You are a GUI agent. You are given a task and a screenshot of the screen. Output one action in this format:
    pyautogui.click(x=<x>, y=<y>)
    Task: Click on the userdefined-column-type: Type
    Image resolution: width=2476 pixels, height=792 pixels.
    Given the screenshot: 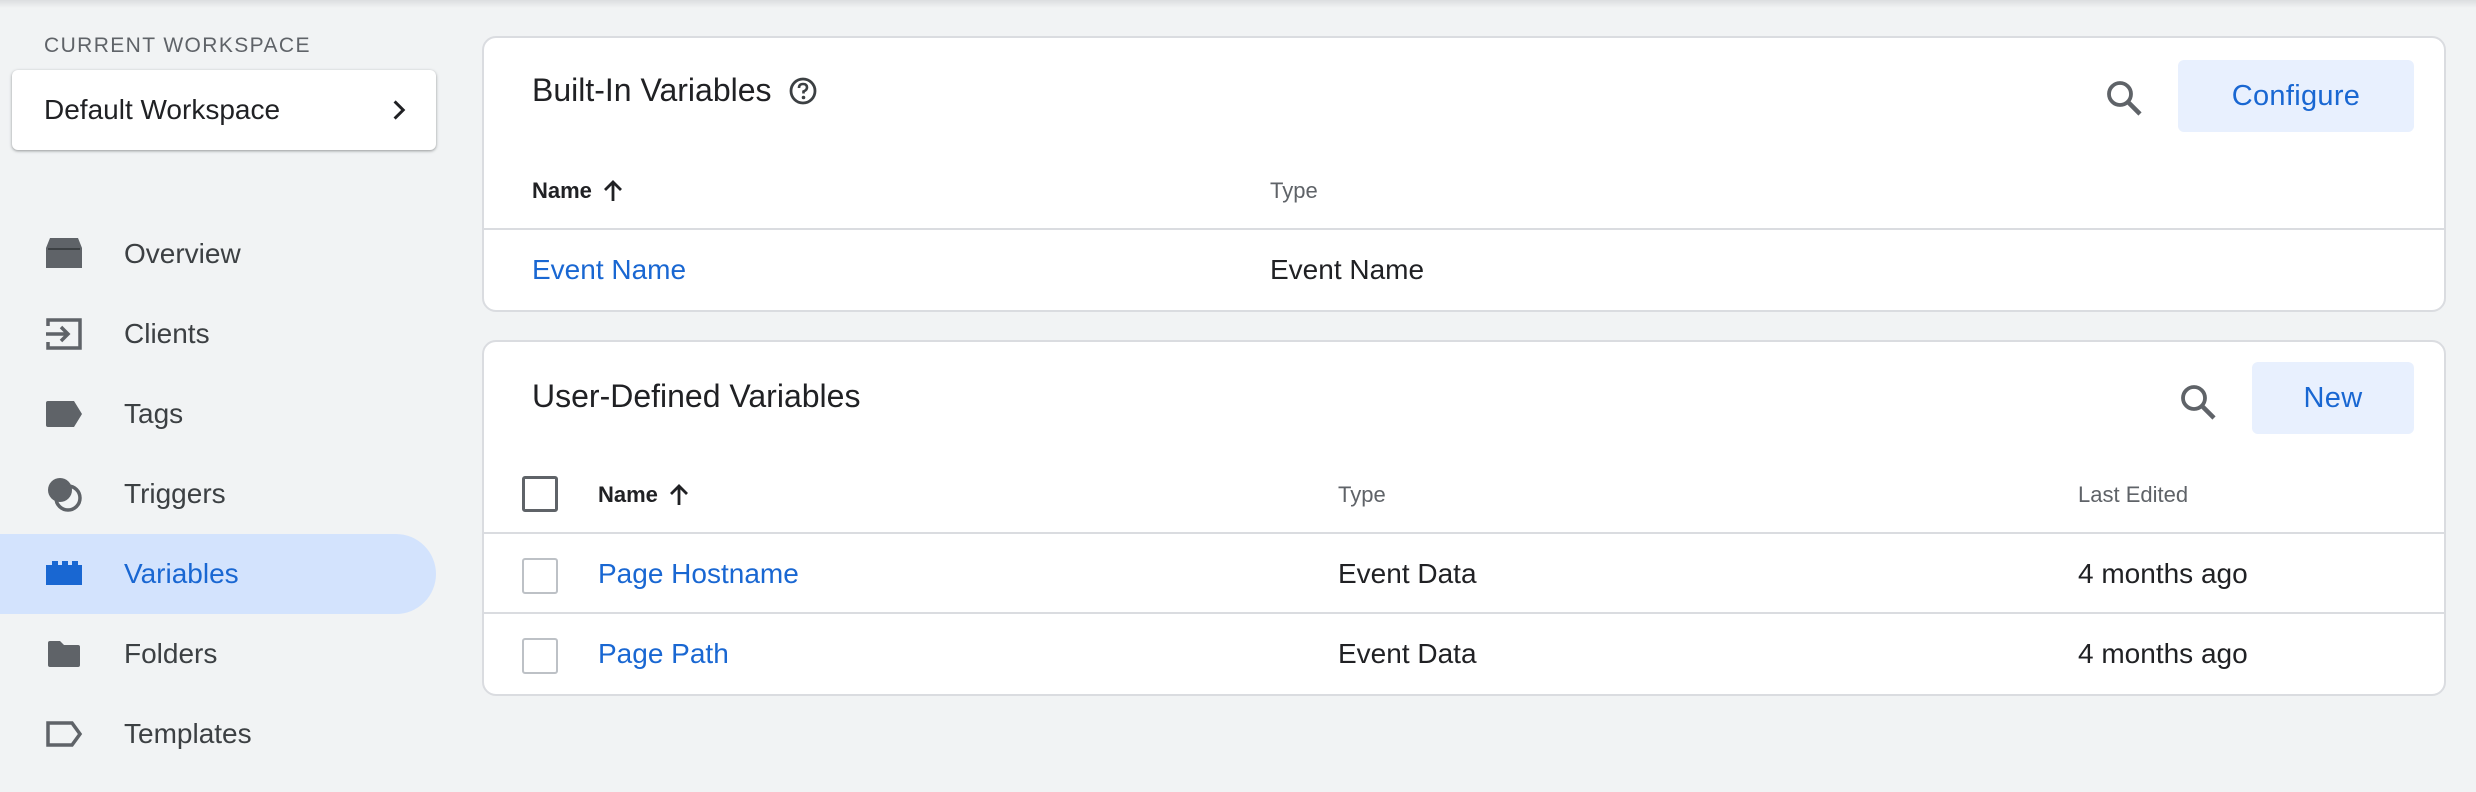 What is the action you would take?
    pyautogui.click(x=1362, y=495)
    